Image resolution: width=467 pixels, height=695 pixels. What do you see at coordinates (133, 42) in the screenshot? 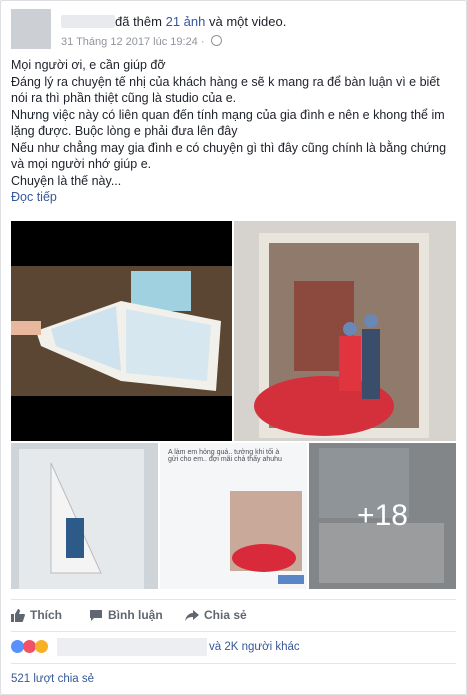
I see `post-timestamp: 31 Tháng 12 2017 lúc 19:24 ·` at bounding box center [133, 42].